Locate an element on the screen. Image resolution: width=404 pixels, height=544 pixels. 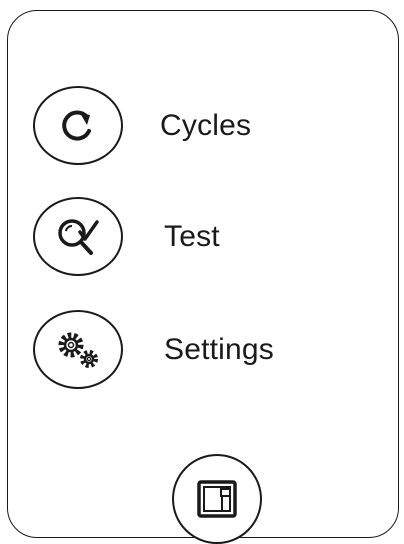
panel-view-button is located at coordinates (217, 499).